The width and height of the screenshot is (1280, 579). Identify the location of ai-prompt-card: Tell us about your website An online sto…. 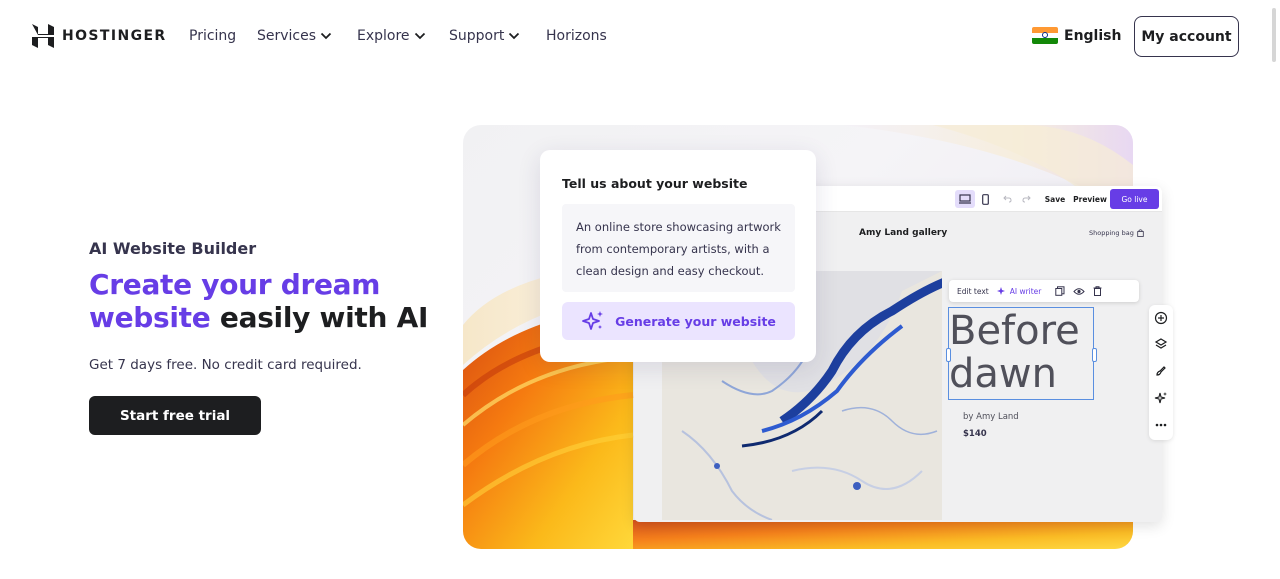
(678, 256).